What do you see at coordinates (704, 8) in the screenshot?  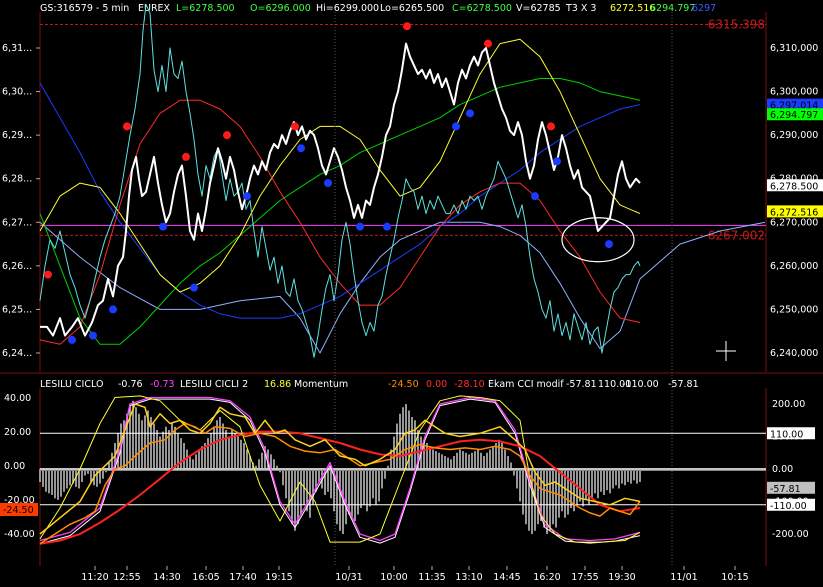 I see `header-value-3: 6297` at bounding box center [704, 8].